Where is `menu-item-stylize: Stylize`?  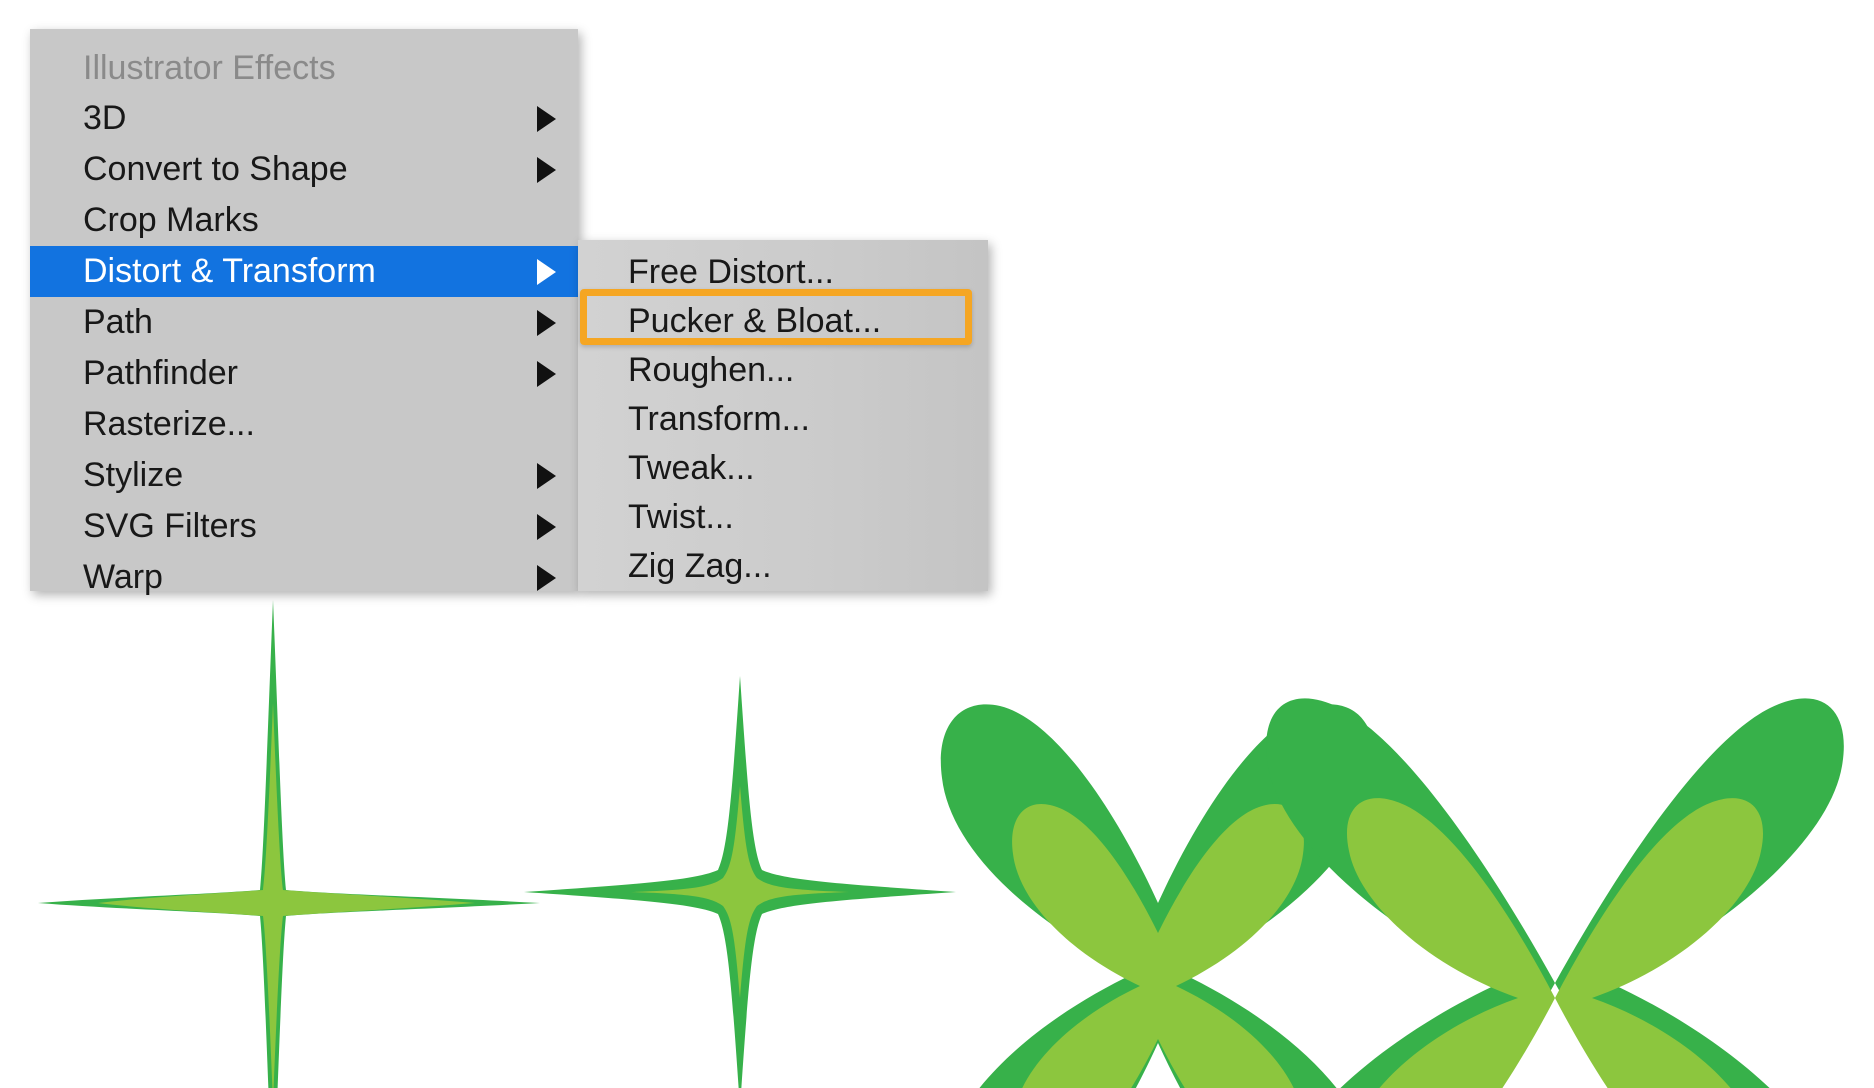 menu-item-stylize: Stylize is located at coordinates (304, 475).